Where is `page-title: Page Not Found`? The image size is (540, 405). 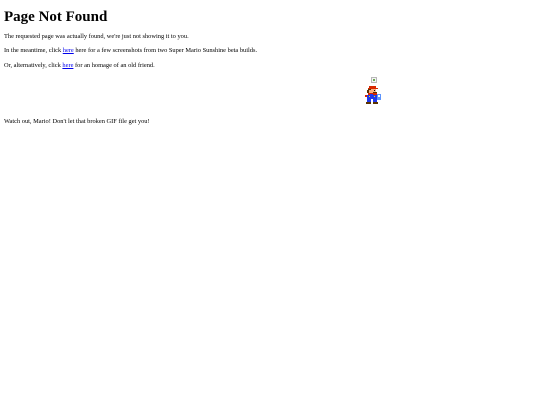 page-title: Page Not Found is located at coordinates (56, 17).